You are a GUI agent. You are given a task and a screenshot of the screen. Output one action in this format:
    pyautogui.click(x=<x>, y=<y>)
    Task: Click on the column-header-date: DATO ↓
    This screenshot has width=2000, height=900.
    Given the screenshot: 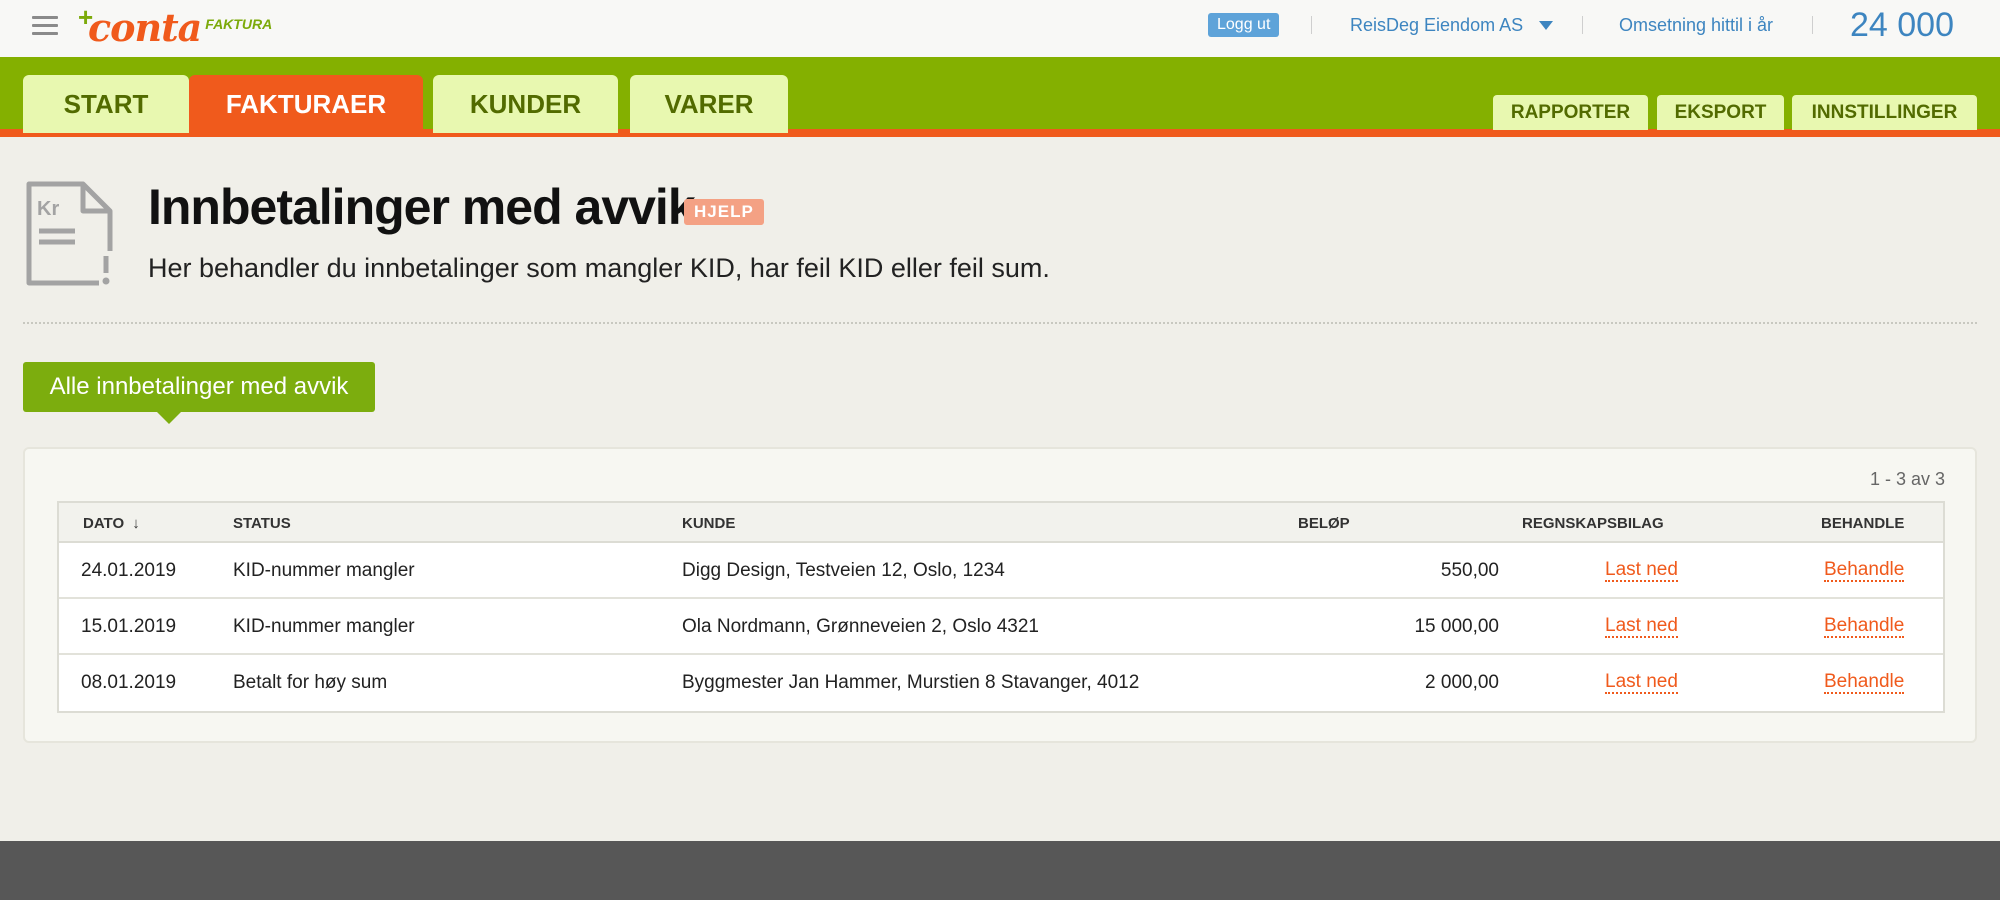 What is the action you would take?
    pyautogui.click(x=111, y=523)
    